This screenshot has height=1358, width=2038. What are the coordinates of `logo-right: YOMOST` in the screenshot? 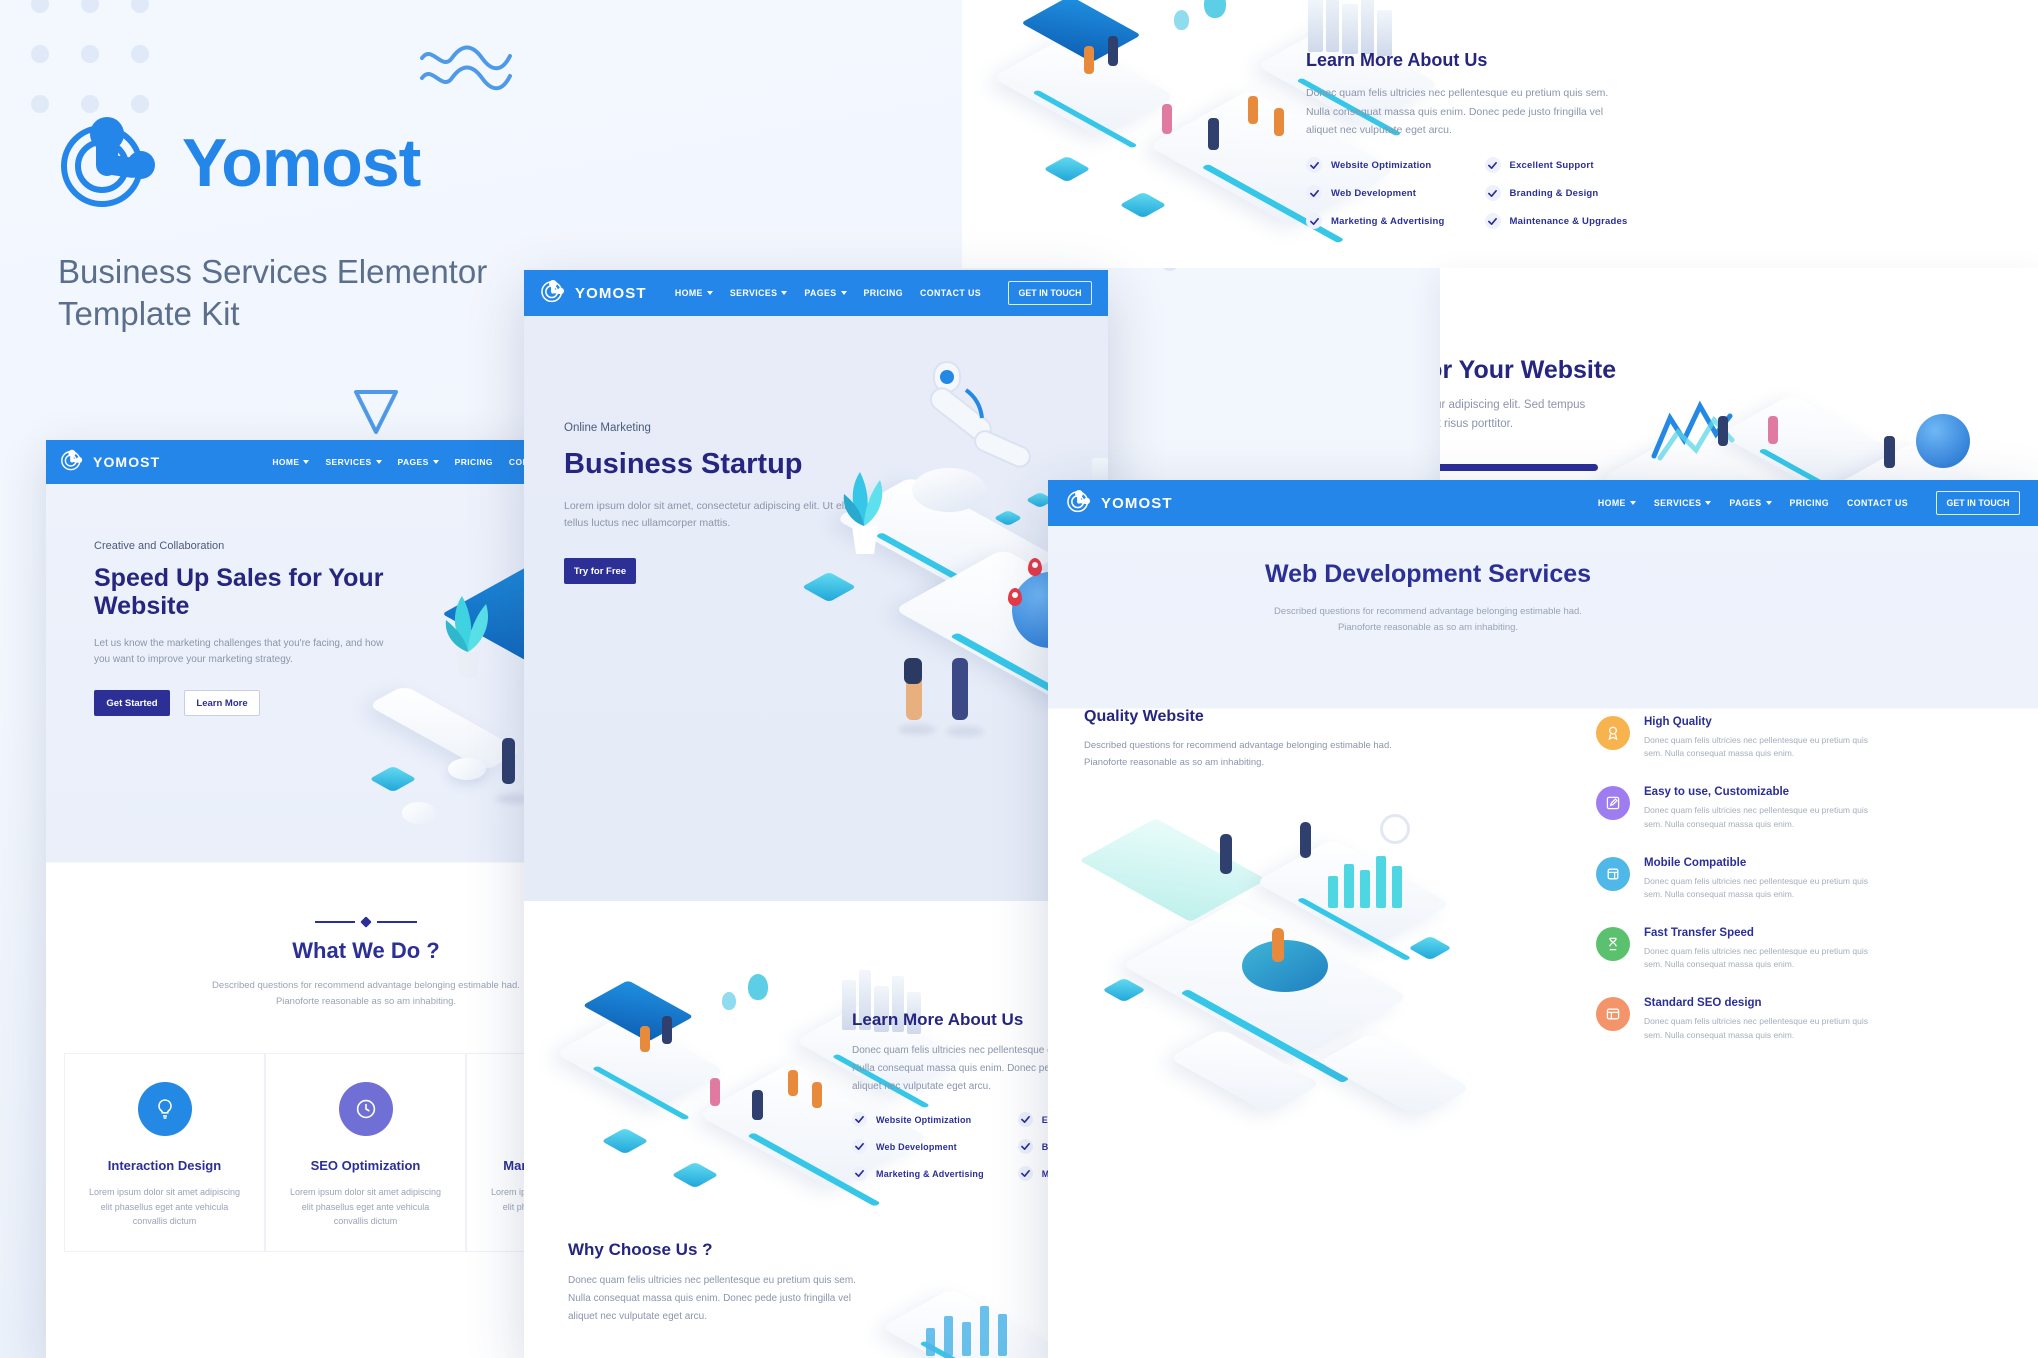 It's located at (1119, 503).